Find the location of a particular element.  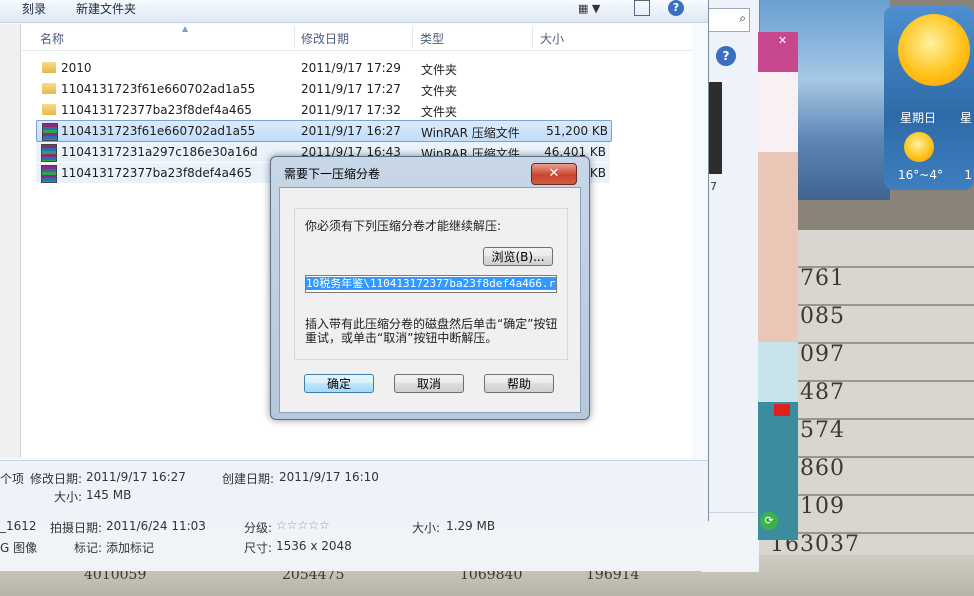

search-input: ⌕ is located at coordinates (728, 20).